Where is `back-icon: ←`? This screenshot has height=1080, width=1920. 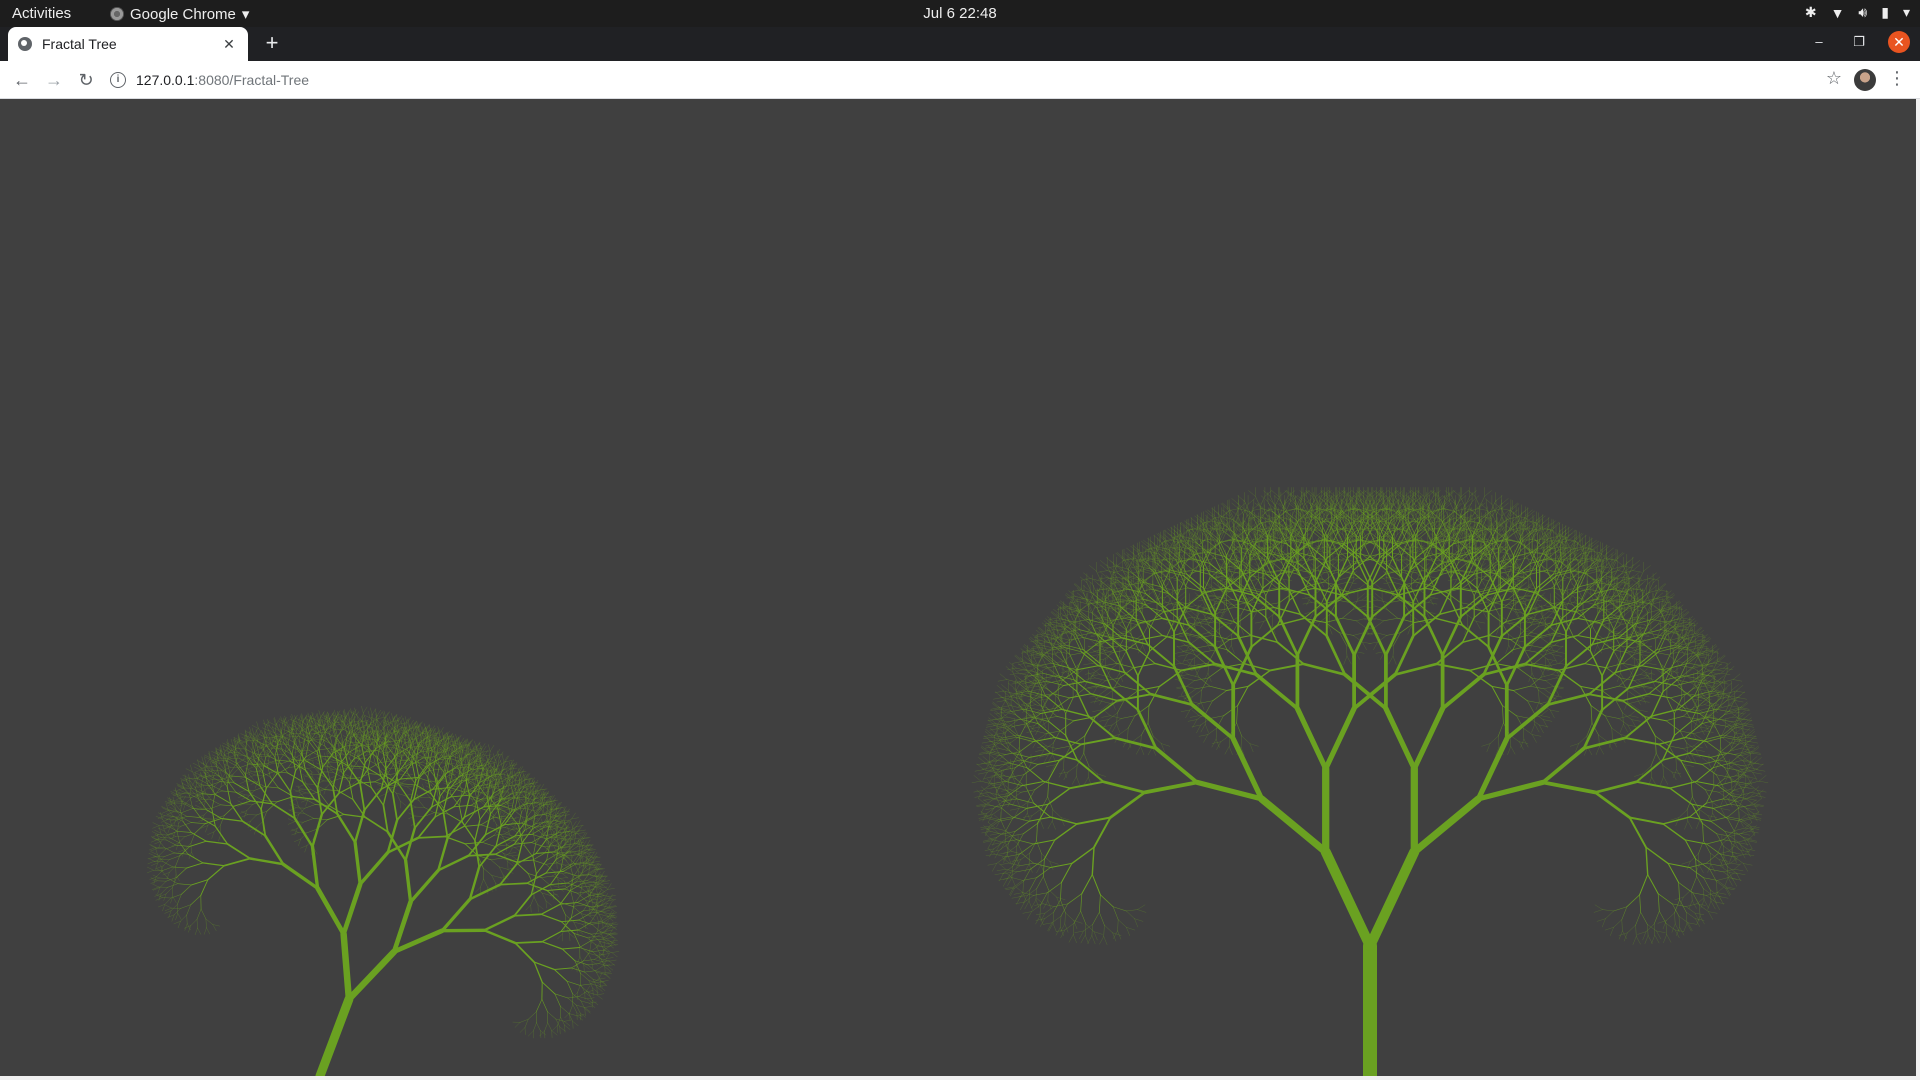
back-icon: ← is located at coordinates (22, 80).